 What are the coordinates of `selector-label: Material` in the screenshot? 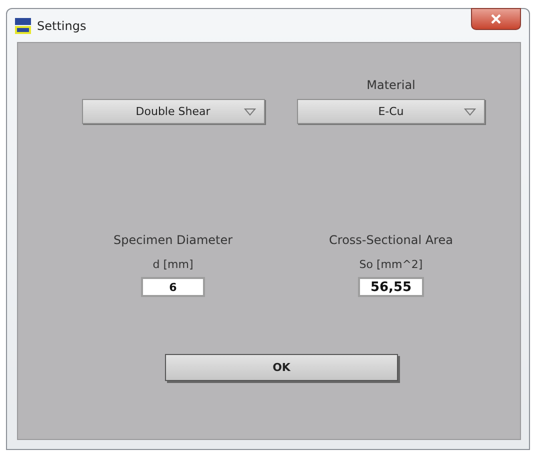 It's located at (391, 85).